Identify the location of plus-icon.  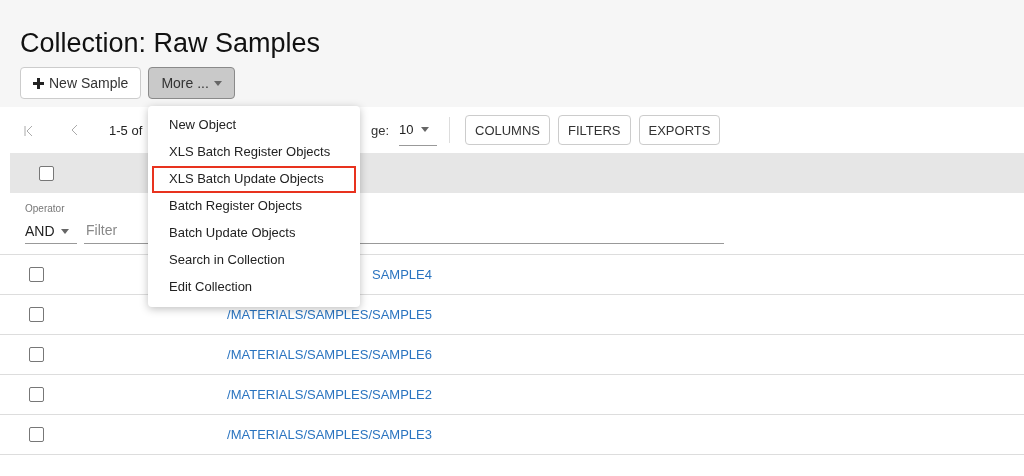
(38, 83).